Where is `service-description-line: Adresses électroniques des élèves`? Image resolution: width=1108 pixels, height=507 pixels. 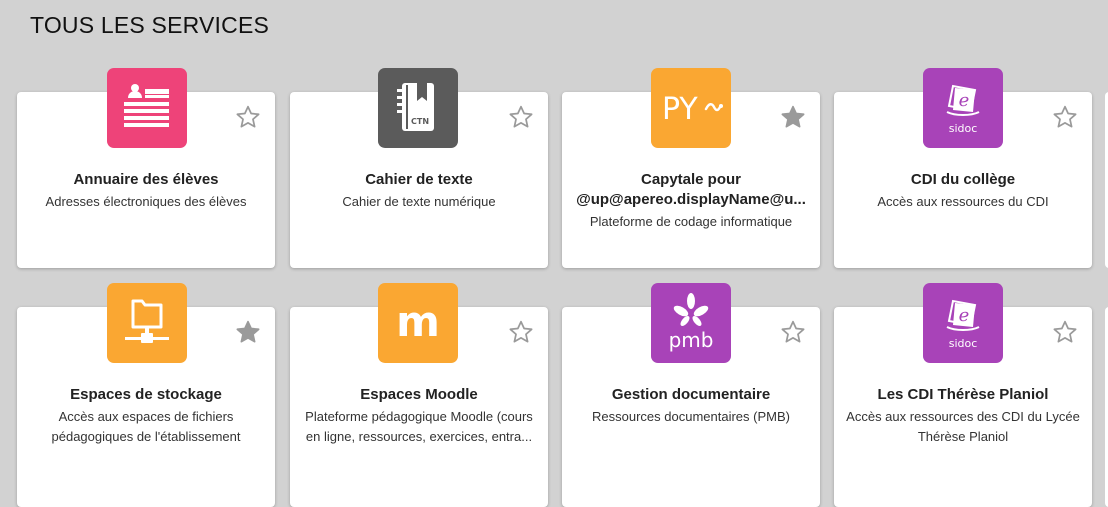 service-description-line: Adresses électroniques des élèves is located at coordinates (146, 201).